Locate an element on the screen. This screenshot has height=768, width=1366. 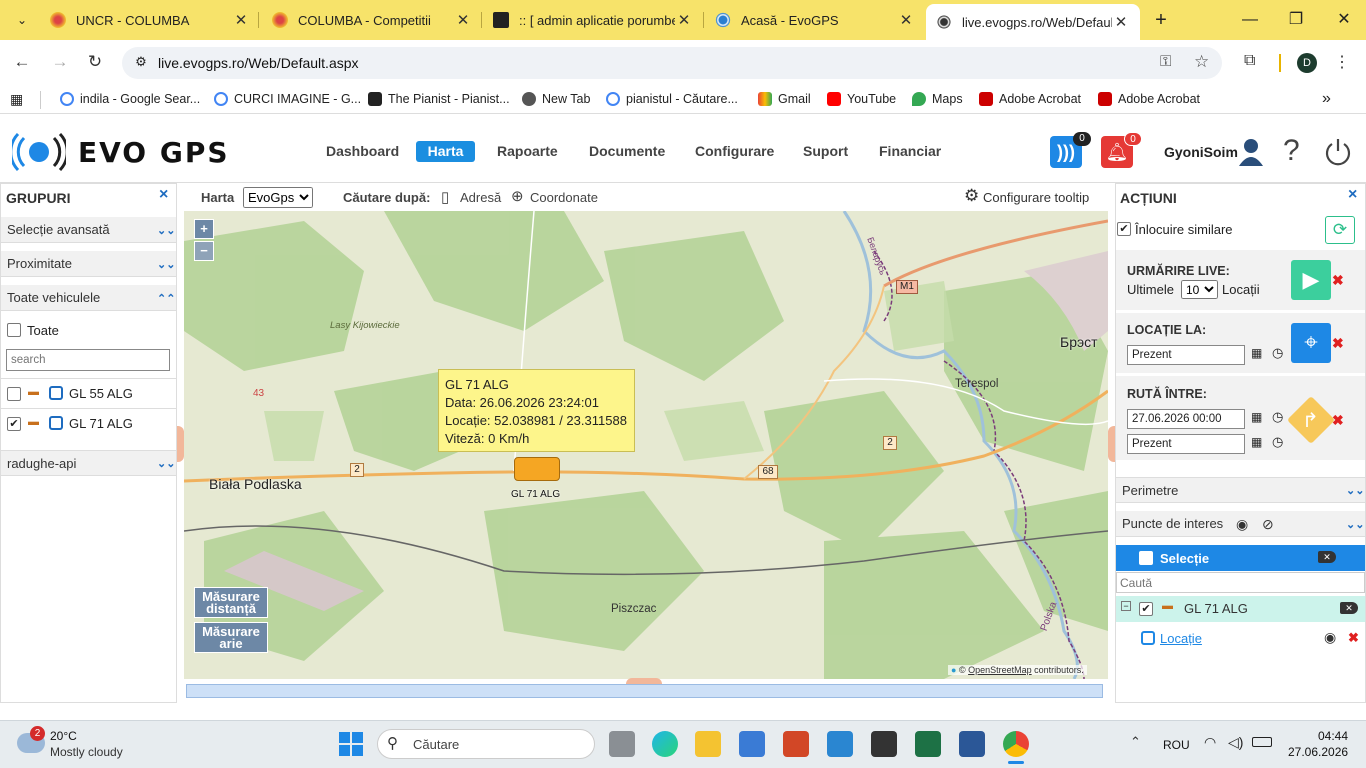
search-address-link: Adresă is located at coordinates (480, 197).